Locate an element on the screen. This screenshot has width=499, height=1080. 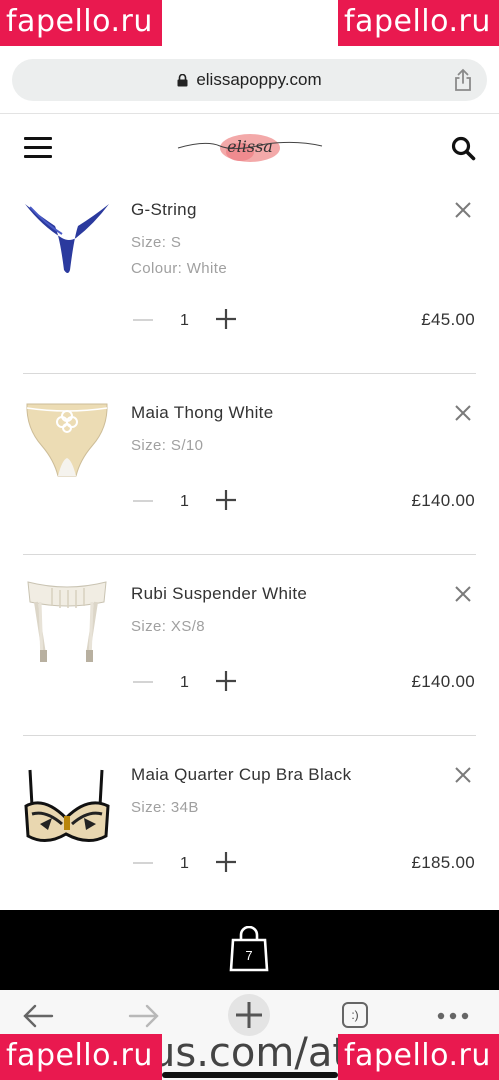
hamburger-menu-icon is located at coordinates (38, 148).